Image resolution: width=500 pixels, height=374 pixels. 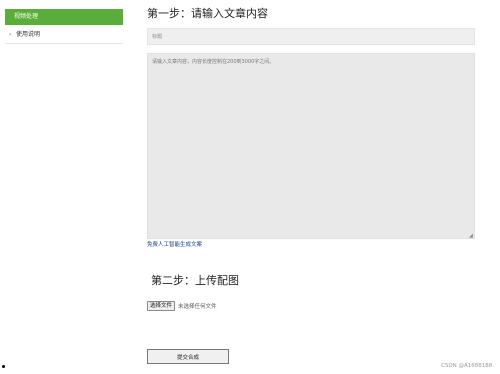 What do you see at coordinates (197, 307) in the screenshot?
I see `file-status-text: 未选择任何文件` at bounding box center [197, 307].